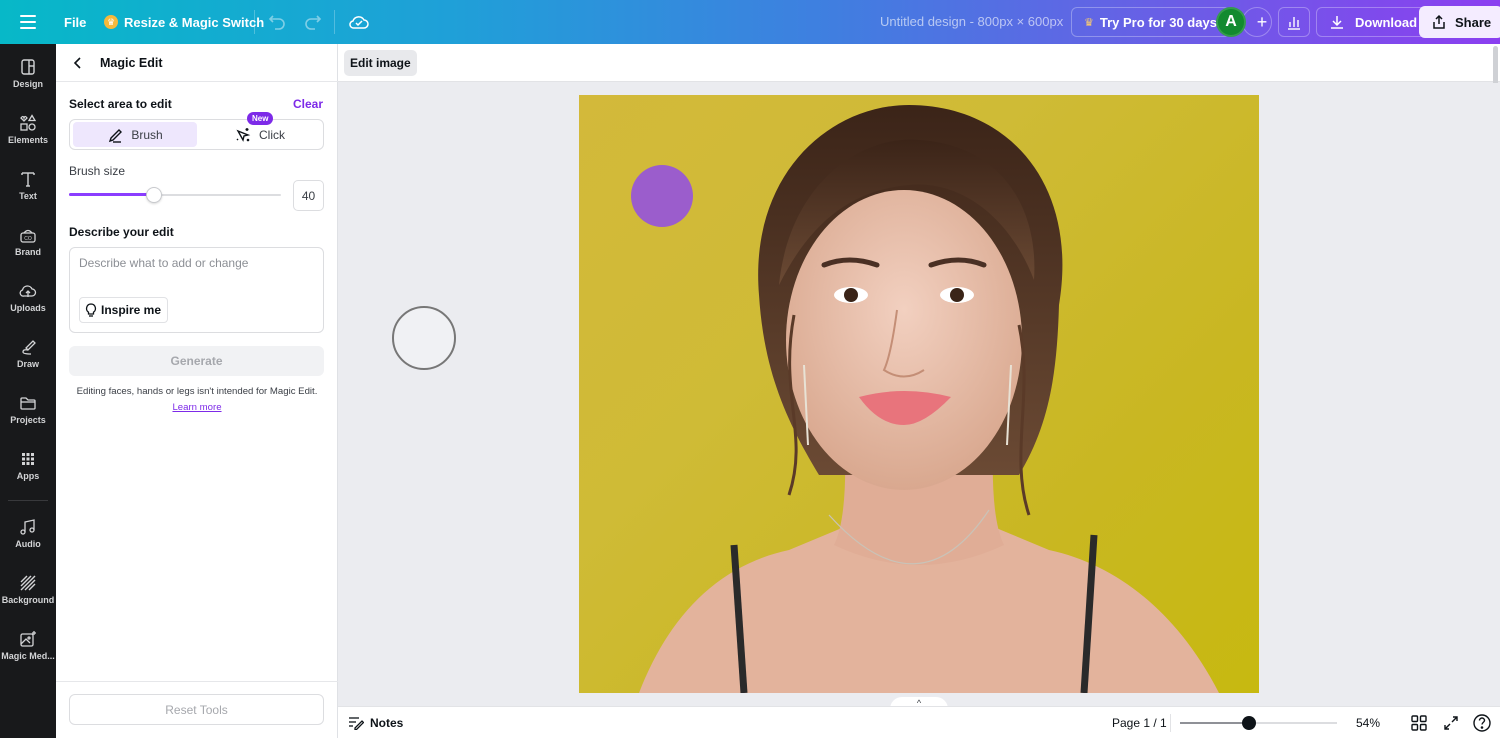  Describe the element at coordinates (1368, 723) in the screenshot. I see `zoom-level: 54%` at that location.